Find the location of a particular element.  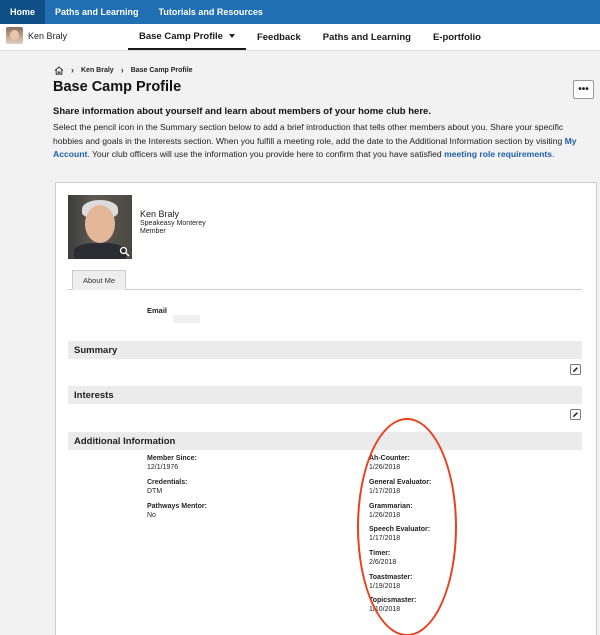

breadcrumb: › Ken Braly › Base Camp Profile is located at coordinates (123, 70).